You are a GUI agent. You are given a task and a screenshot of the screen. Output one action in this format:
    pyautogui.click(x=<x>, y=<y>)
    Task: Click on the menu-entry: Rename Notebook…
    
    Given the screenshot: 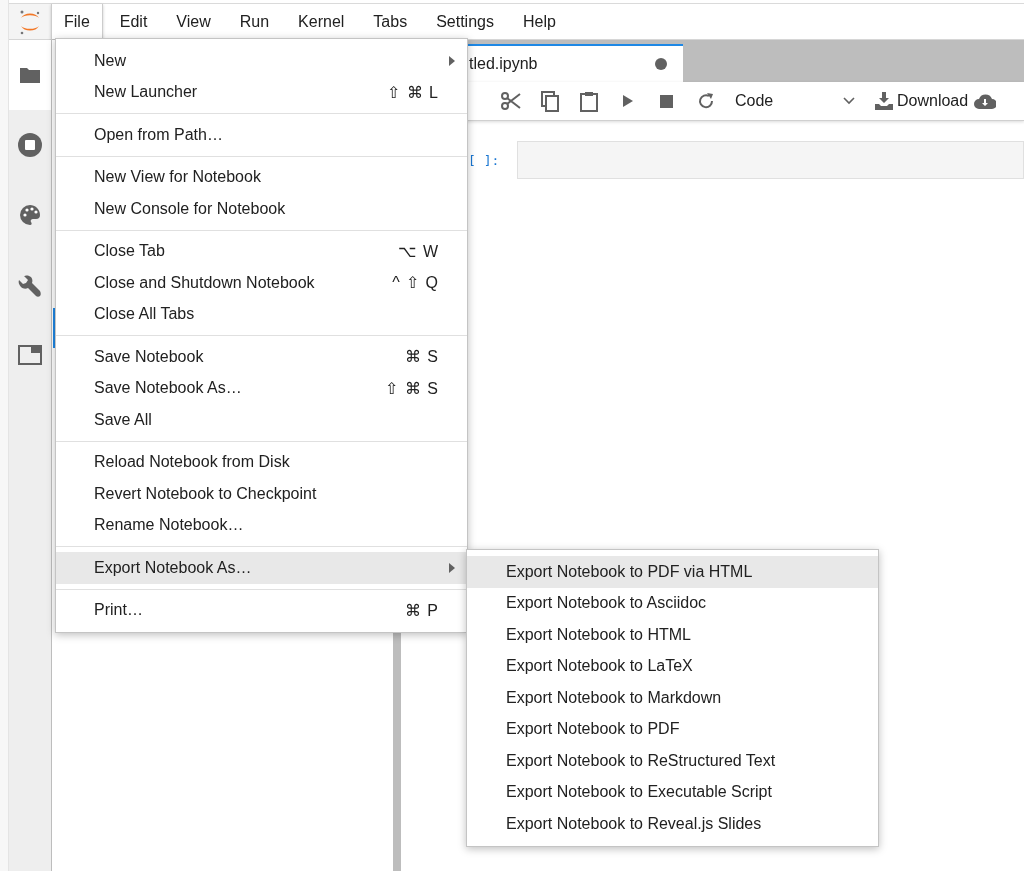 What is the action you would take?
    pyautogui.click(x=261, y=525)
    